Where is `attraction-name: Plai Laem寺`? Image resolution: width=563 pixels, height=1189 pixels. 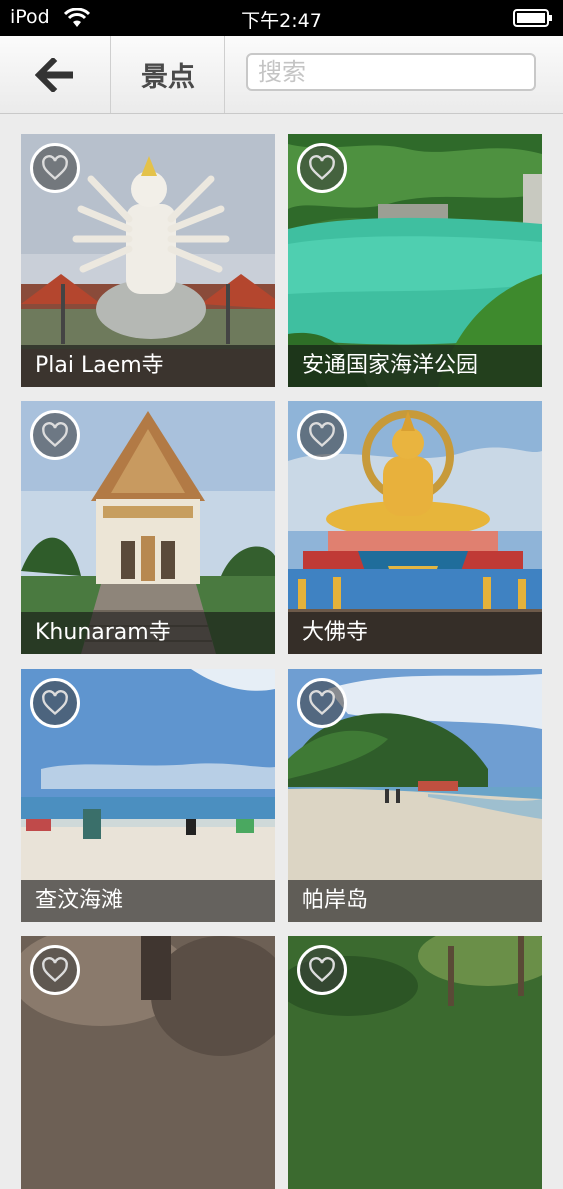
attraction-name: Plai Laem寺 is located at coordinates (148, 366).